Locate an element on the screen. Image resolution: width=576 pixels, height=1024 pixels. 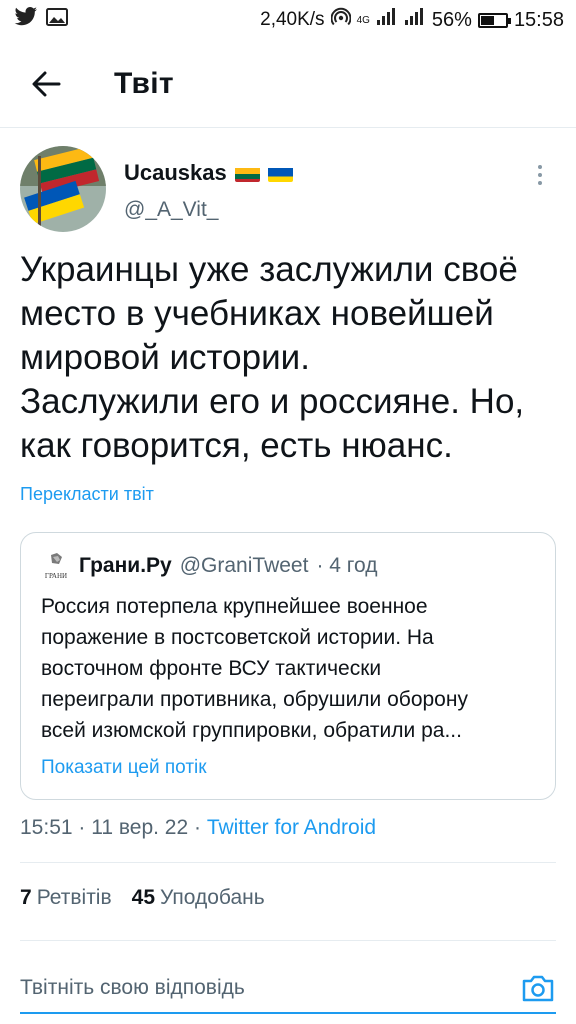
tweet-text-line: как говорится, есть нюанс. is located at coordinates (236, 445).